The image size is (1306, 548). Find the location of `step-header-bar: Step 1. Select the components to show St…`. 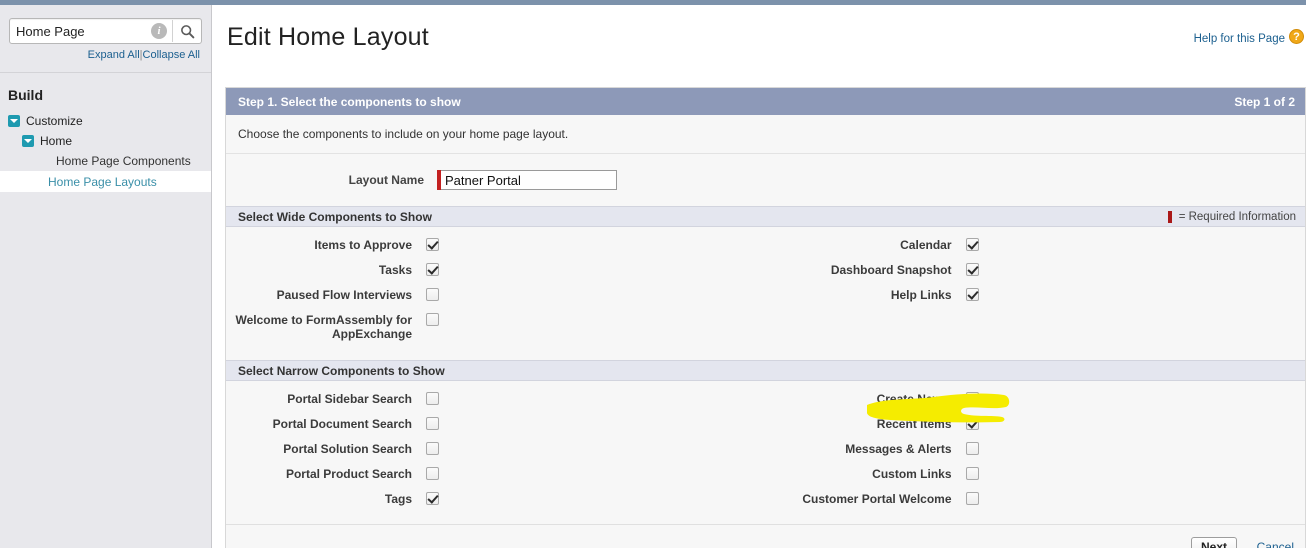

step-header-bar: Step 1. Select the components to show St… is located at coordinates (765, 101).